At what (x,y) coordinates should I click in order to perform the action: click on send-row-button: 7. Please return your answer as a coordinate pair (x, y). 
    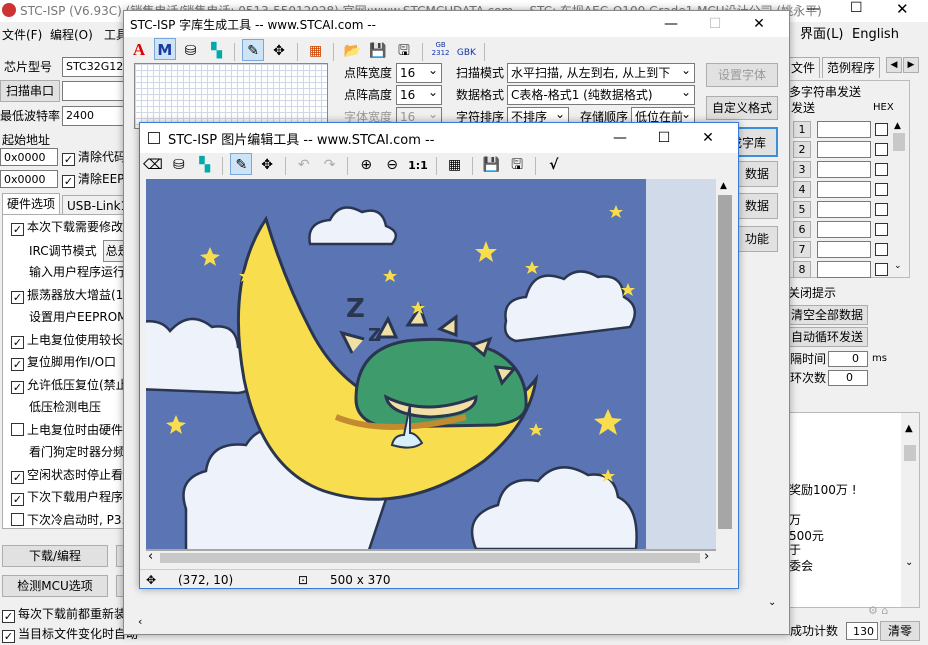
    Looking at the image, I should click on (802, 249).